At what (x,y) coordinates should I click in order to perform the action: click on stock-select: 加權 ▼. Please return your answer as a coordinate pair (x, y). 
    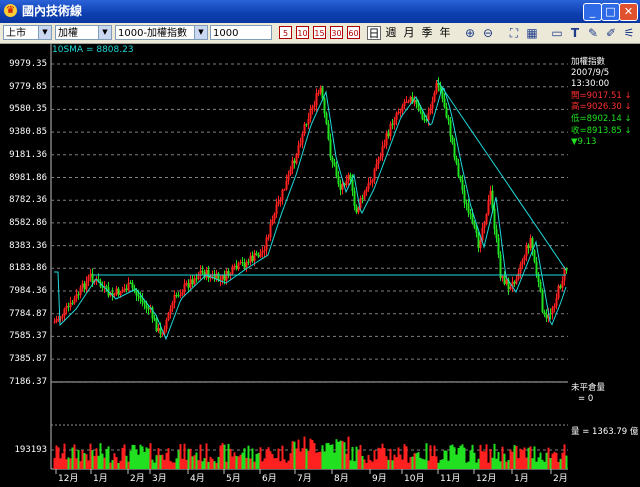
    Looking at the image, I should click on (83, 32).